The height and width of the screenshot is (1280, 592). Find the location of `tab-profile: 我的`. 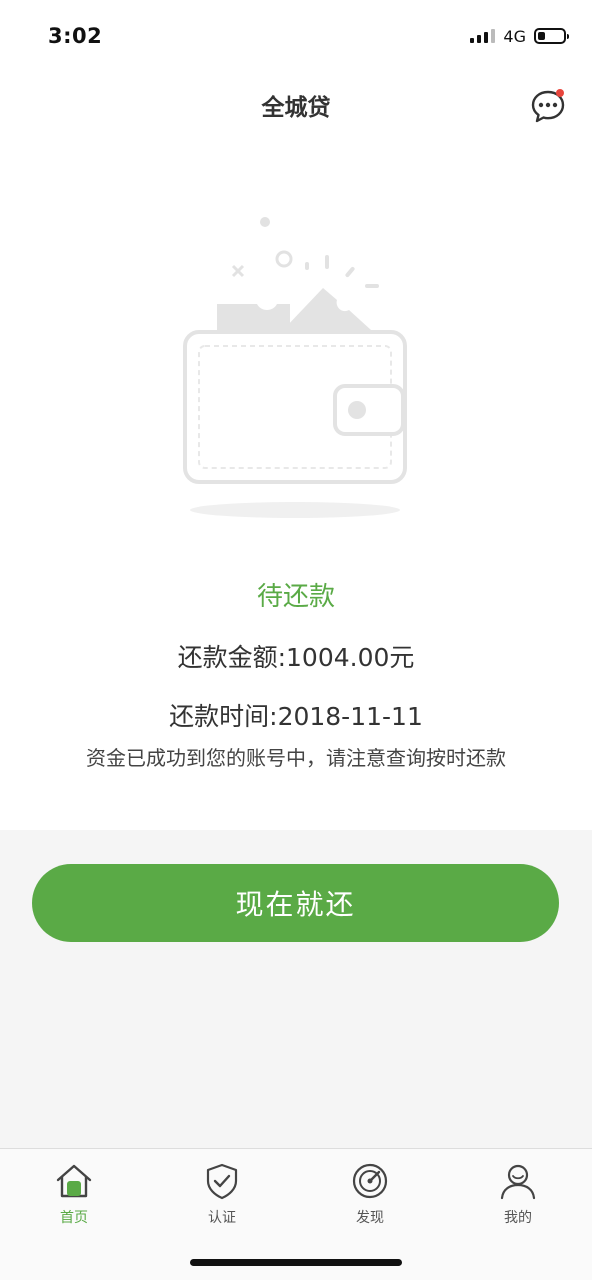

tab-profile: 我的 is located at coordinates (518, 1214).